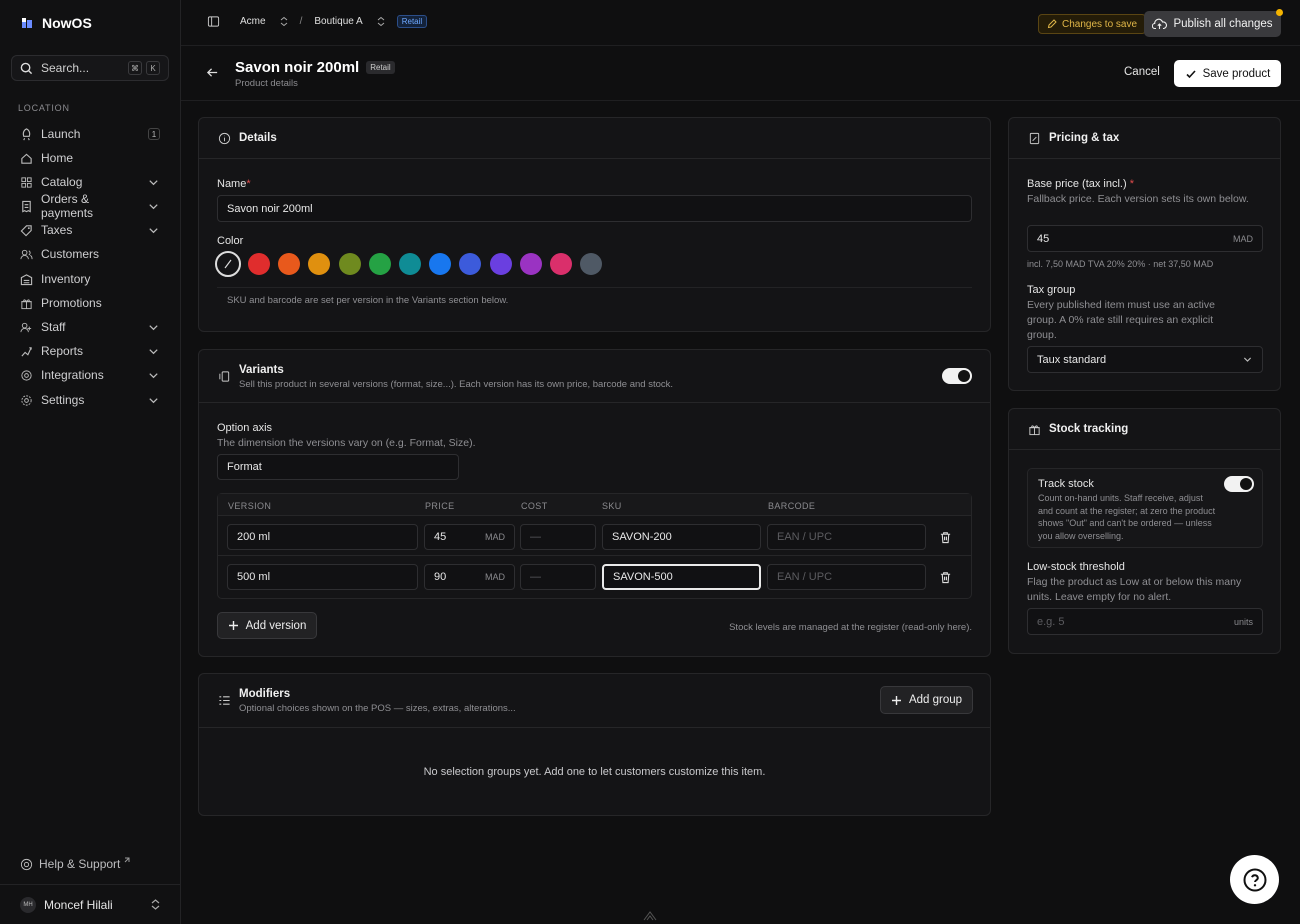 The height and width of the screenshot is (924, 1300). I want to click on table-header: VERSION PRICE COST SKU BARCODE, so click(594, 505).